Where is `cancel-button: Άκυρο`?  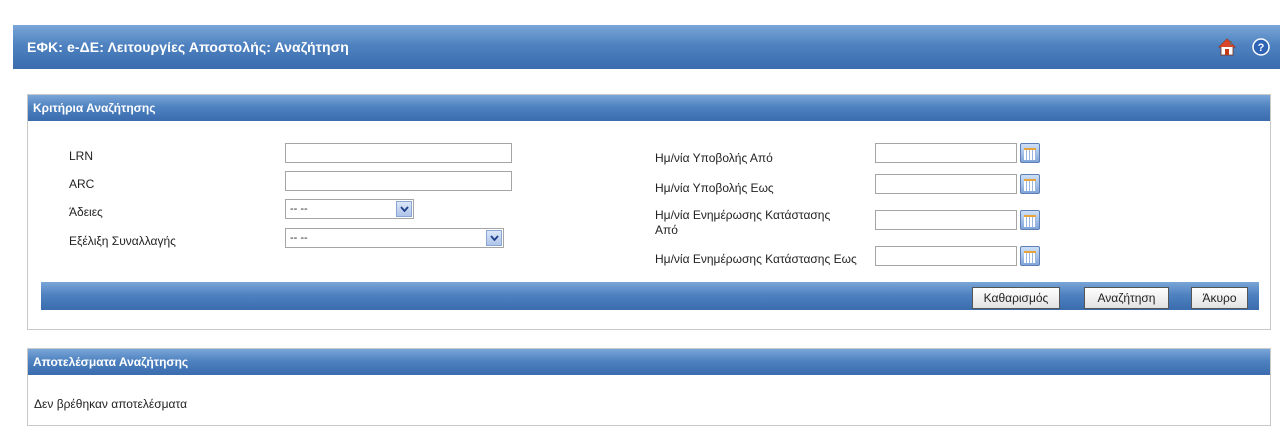 cancel-button: Άκυρο is located at coordinates (1219, 298).